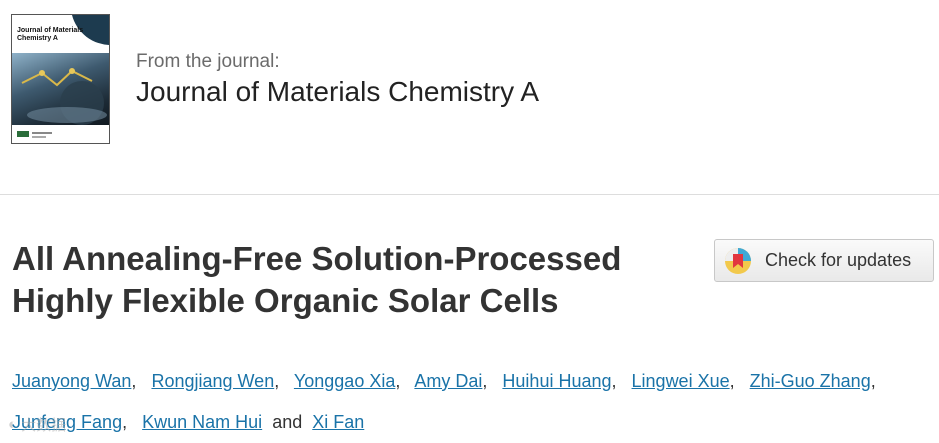 This screenshot has height=443, width=939. Describe the element at coordinates (202, 422) in the screenshot. I see `author-link: Kwun Nam Hui` at that location.